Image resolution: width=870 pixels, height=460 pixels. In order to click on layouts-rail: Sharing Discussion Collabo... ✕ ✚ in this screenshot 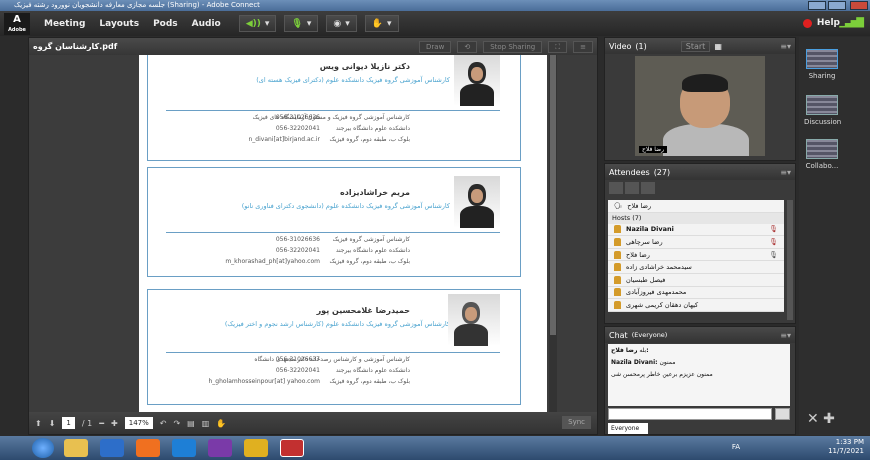, I will do `click(834, 236)`.